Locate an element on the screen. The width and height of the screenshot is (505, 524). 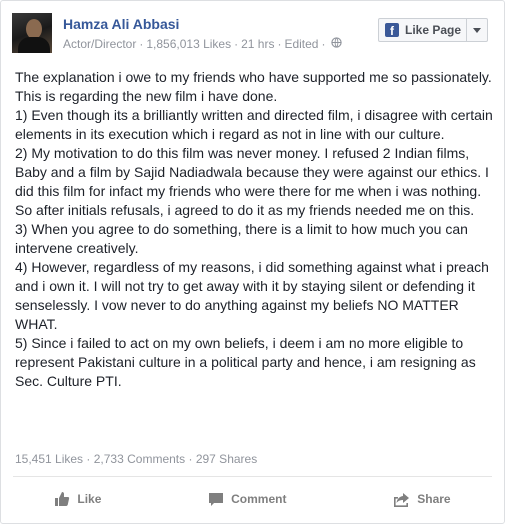
actions-divider is located at coordinates (252, 476).